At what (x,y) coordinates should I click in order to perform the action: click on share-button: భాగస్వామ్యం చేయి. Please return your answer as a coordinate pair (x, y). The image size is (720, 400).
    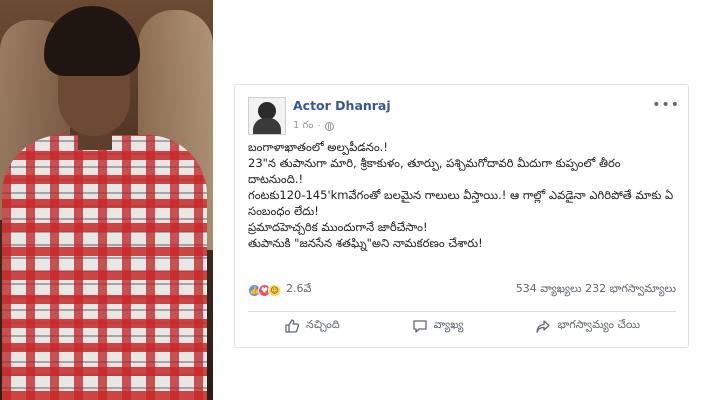
    Looking at the image, I should click on (587, 326).